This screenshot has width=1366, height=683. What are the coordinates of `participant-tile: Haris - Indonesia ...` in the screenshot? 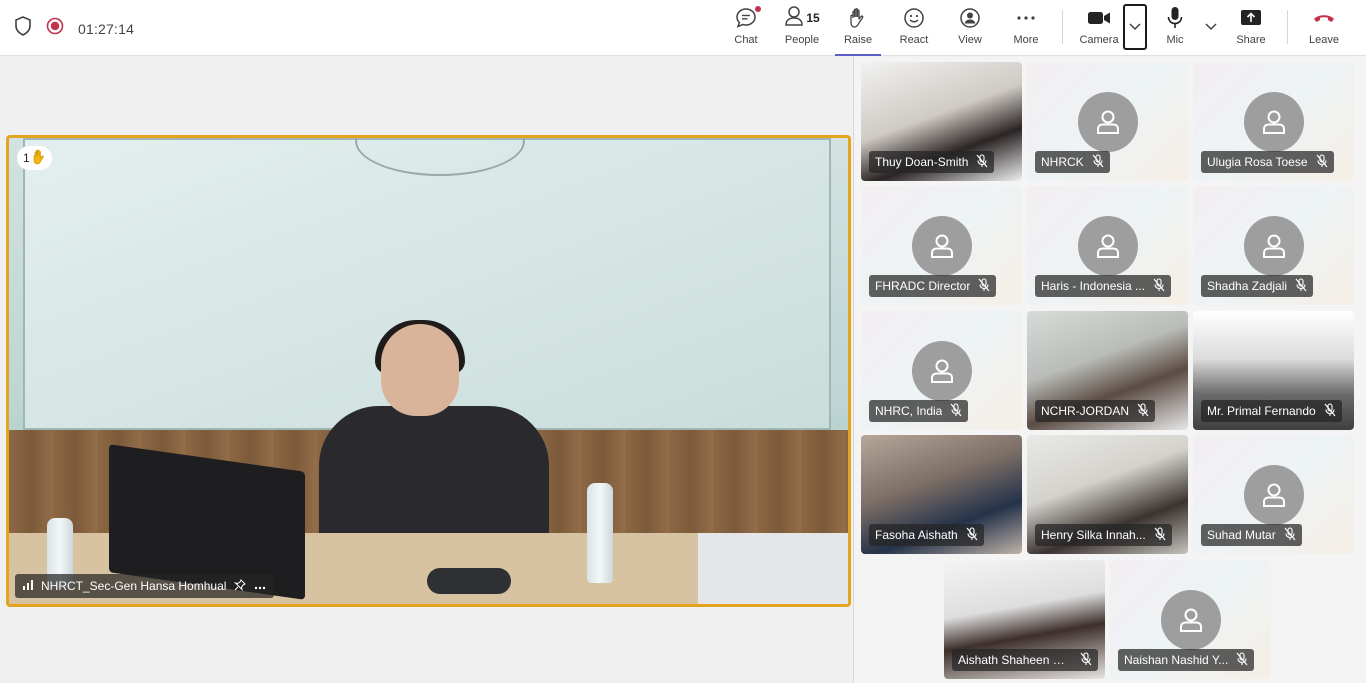 It's located at (1107, 245).